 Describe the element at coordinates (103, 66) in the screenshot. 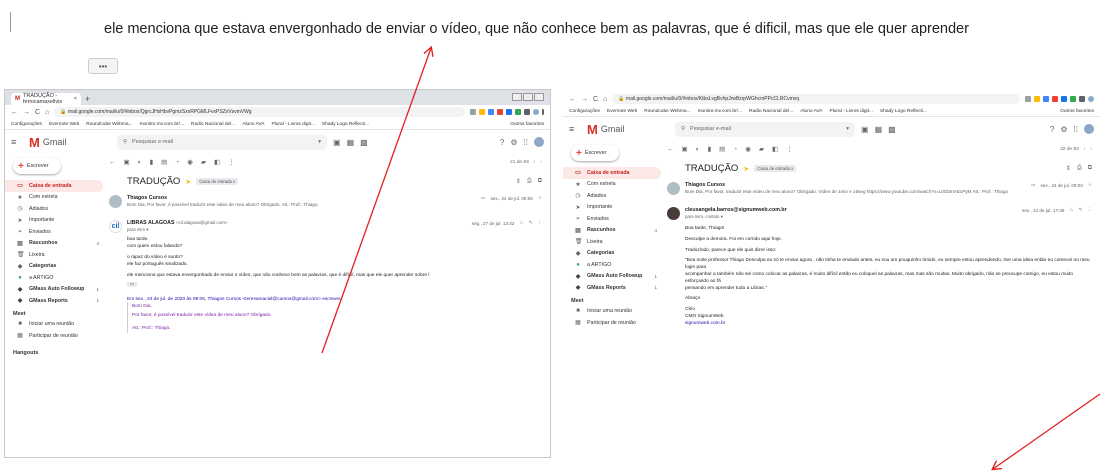

I see `more-options-button: •••` at that location.